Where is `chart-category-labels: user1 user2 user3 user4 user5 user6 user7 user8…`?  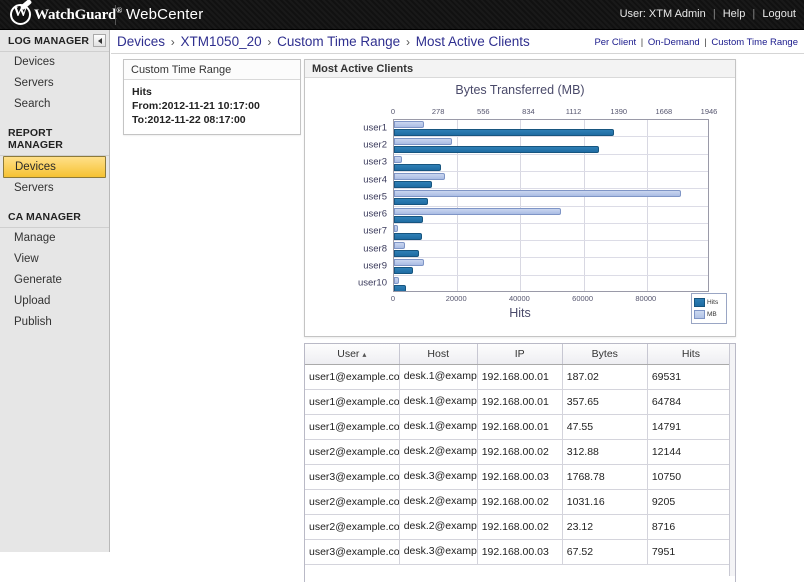 chart-category-labels: user1 user2 user3 user4 user5 user6 user7 user8… is located at coordinates (348, 205).